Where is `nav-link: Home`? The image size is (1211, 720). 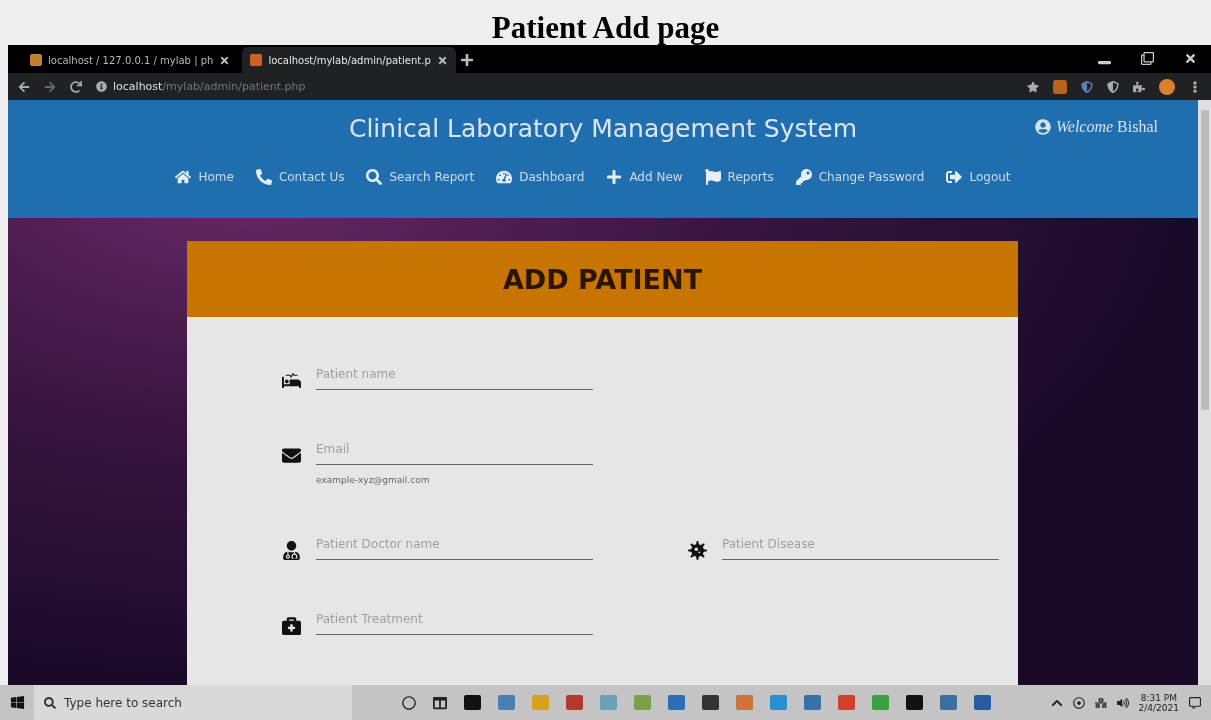
nav-link: Home is located at coordinates (204, 177).